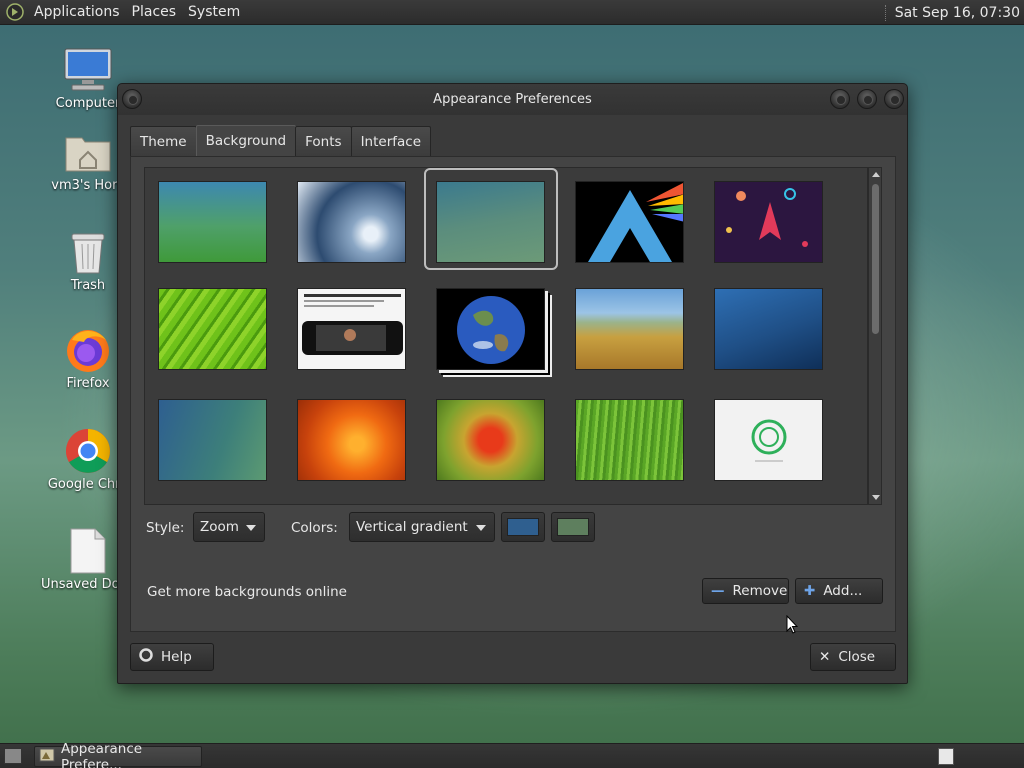 The height and width of the screenshot is (768, 1024). I want to click on window-menu-button, so click(132, 99).